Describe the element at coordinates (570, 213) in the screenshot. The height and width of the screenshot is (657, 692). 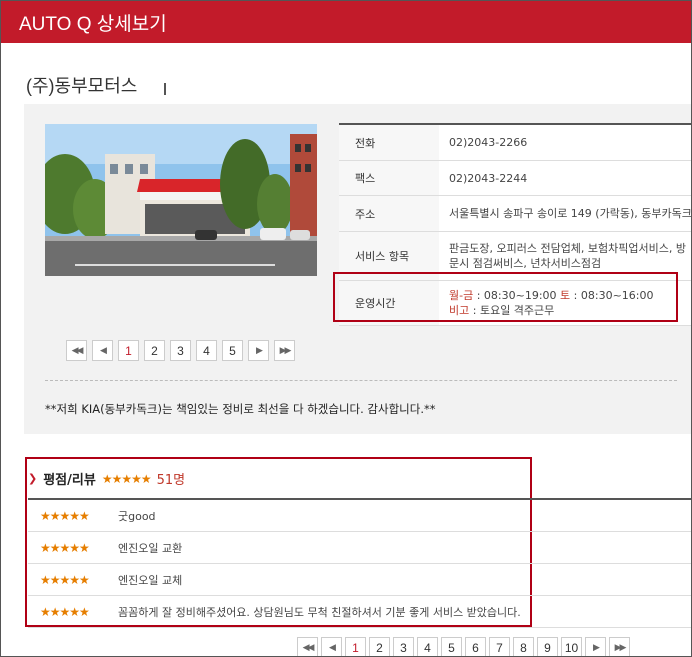
I see `address-value: 서울특별시 송파구 송이로 149 (가락동), 동부카독크` at that location.